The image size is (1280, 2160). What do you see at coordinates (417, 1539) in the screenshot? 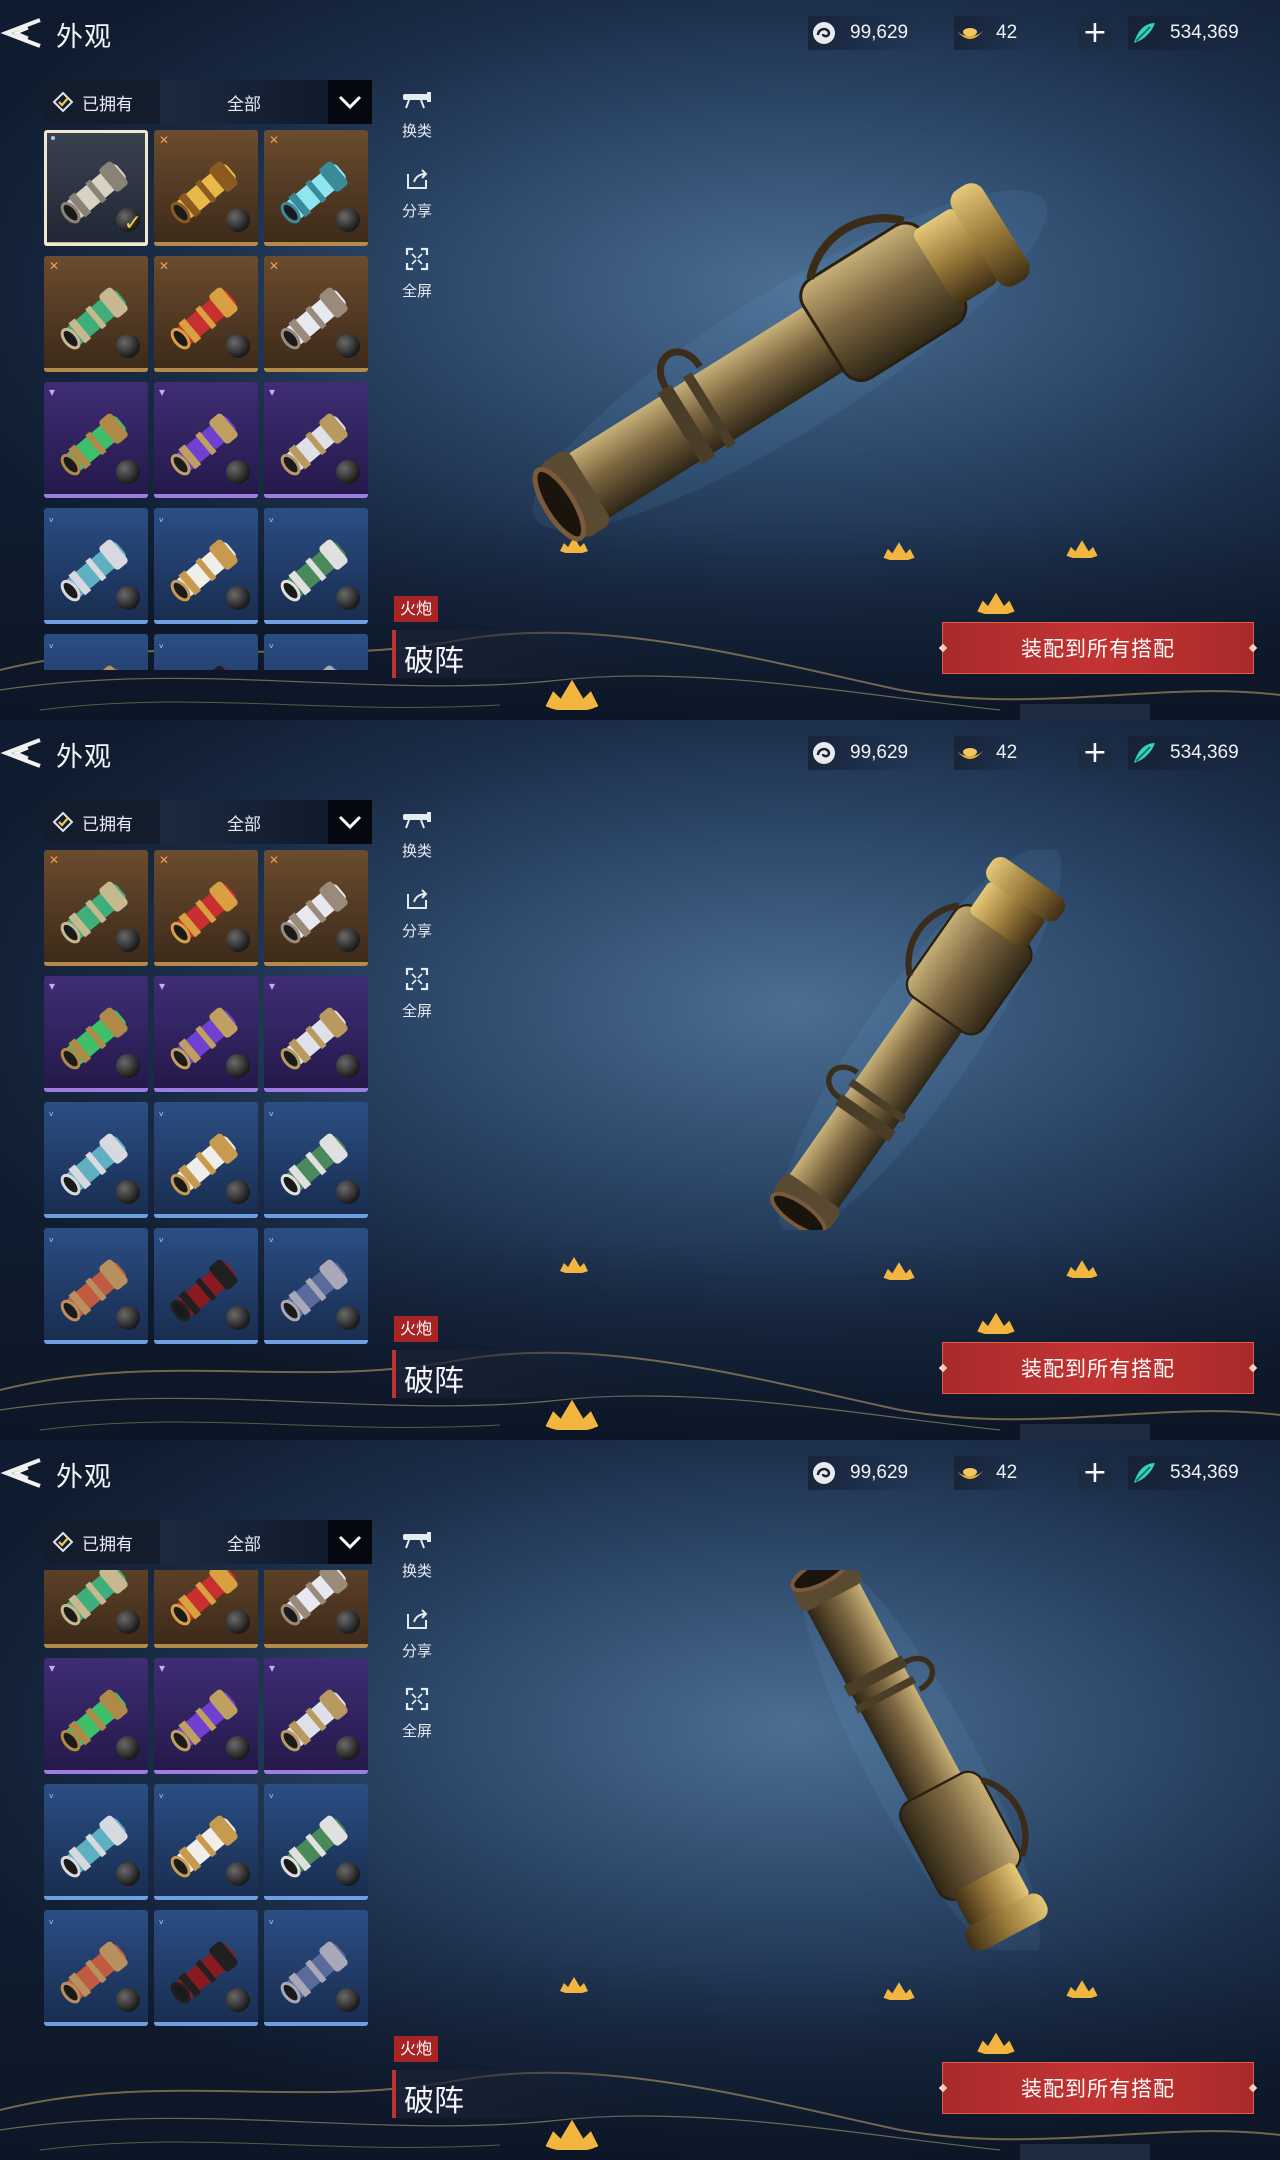
I see `cannon-swap-icon` at bounding box center [417, 1539].